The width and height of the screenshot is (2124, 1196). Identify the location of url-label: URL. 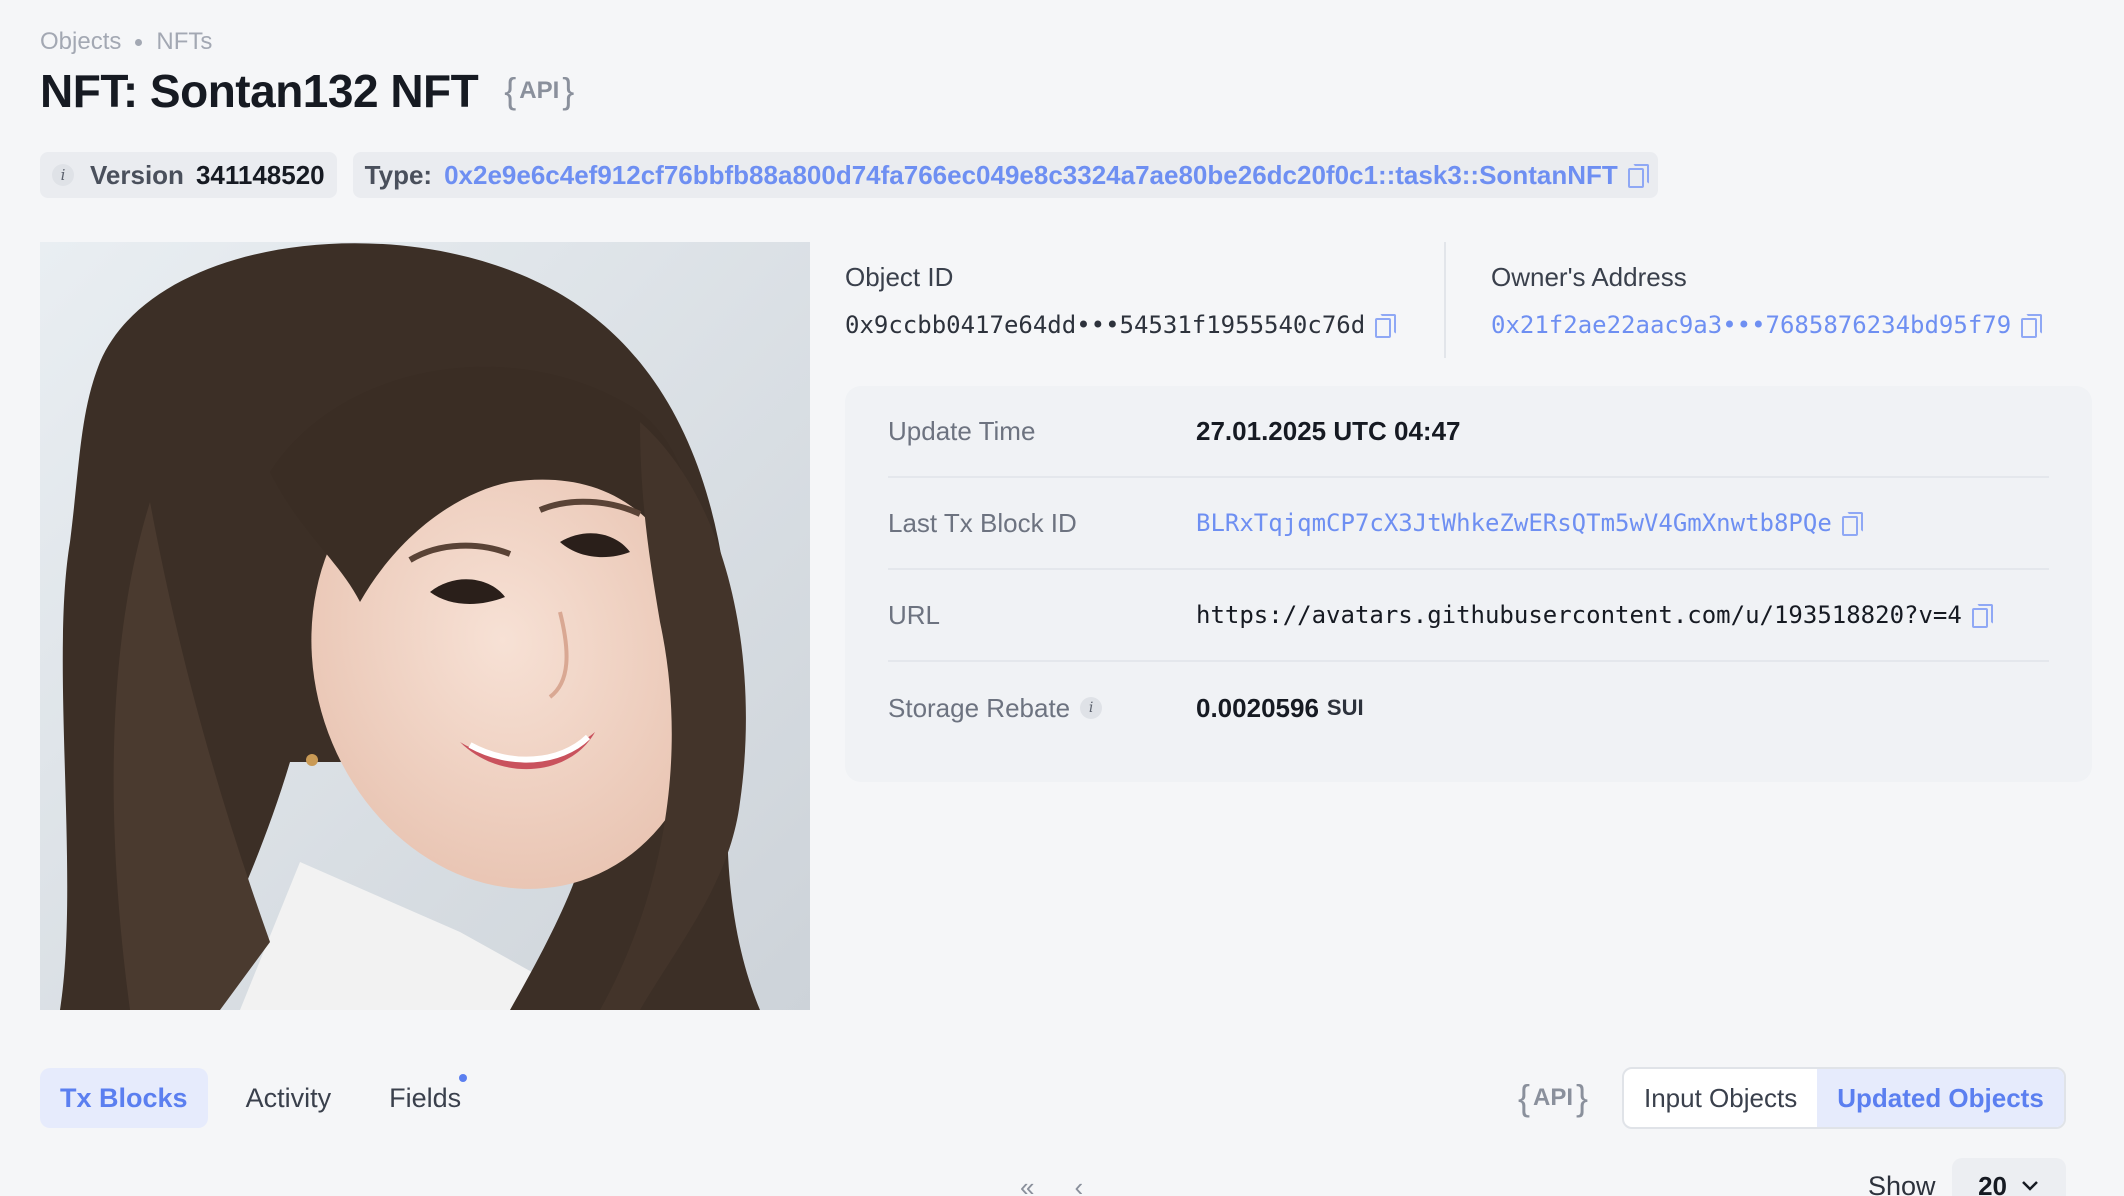
(914, 614).